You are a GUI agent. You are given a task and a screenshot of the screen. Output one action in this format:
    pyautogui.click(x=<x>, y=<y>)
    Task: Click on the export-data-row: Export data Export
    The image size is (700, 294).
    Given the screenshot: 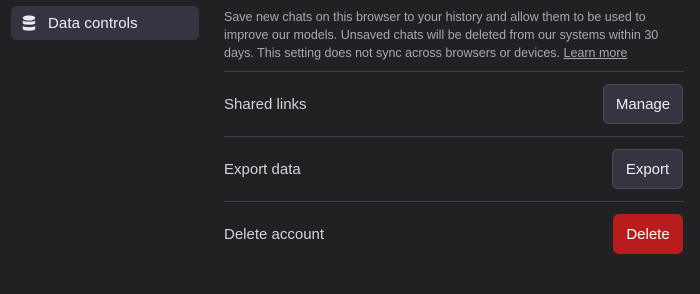 What is the action you would take?
    pyautogui.click(x=454, y=169)
    